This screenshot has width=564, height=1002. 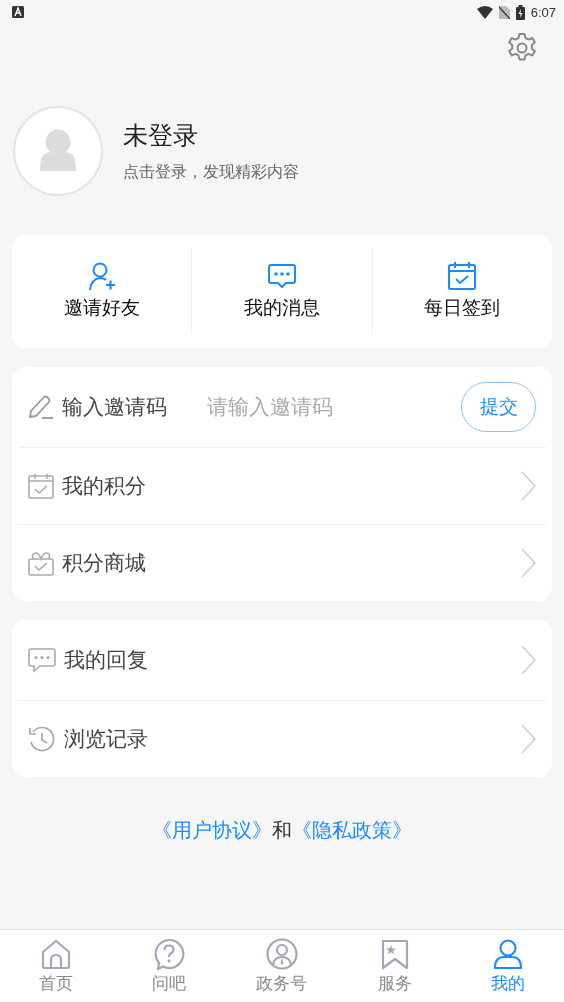 What do you see at coordinates (288, 660) in the screenshot?
I see `menu-item: 我的回复` at bounding box center [288, 660].